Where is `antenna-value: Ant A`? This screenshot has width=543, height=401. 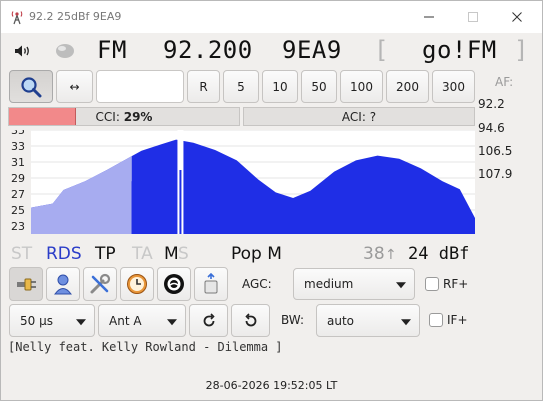 antenna-value: Ant A is located at coordinates (125, 320).